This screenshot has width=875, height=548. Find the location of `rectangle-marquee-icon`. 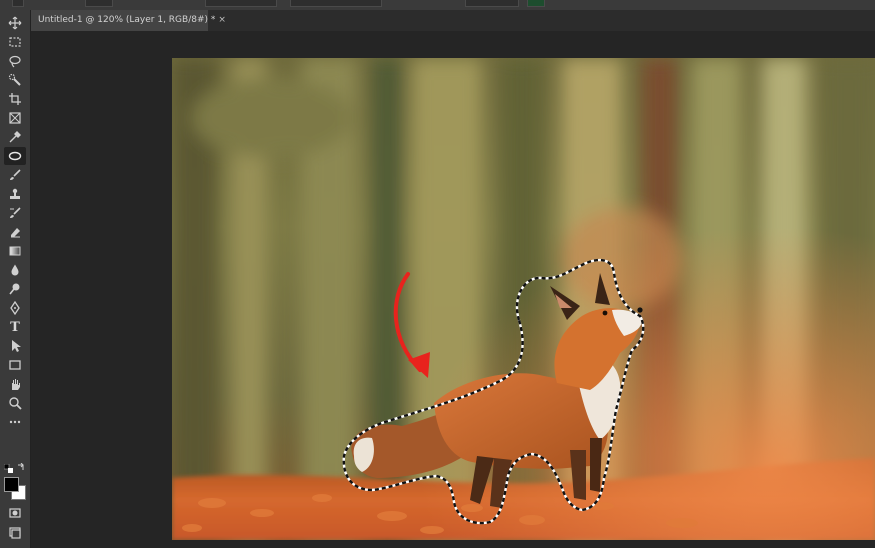

rectangle-marquee-icon is located at coordinates (15, 42).